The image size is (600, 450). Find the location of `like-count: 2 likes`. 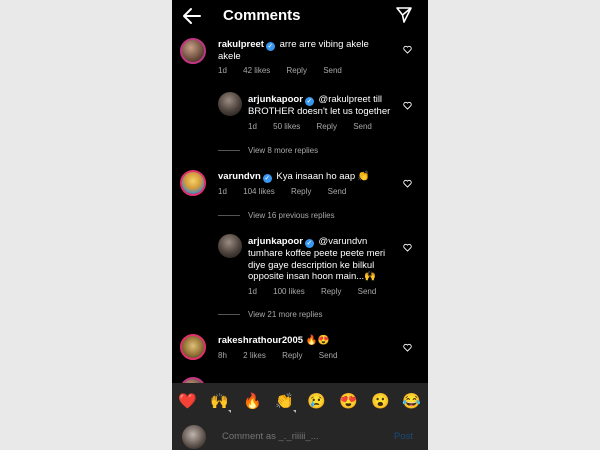

like-count: 2 likes is located at coordinates (254, 355).